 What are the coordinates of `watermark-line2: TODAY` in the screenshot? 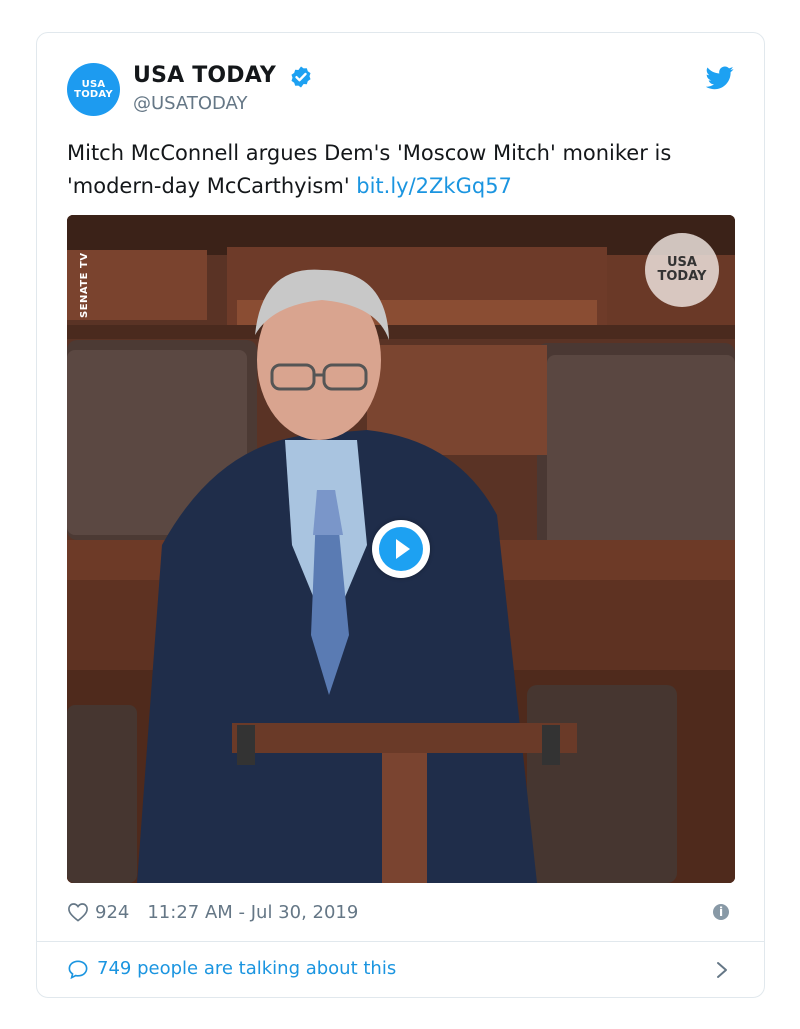 It's located at (682, 276).